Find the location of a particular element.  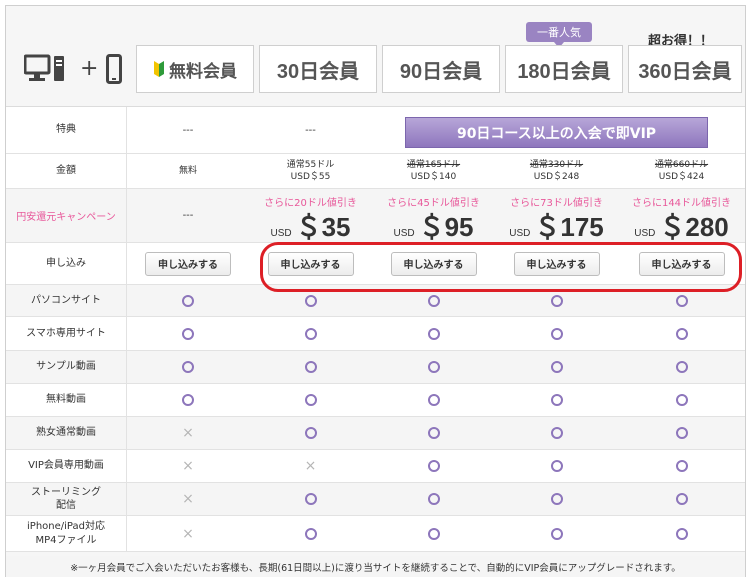

campaign-price: USD ＄175 is located at coordinates (556, 225).